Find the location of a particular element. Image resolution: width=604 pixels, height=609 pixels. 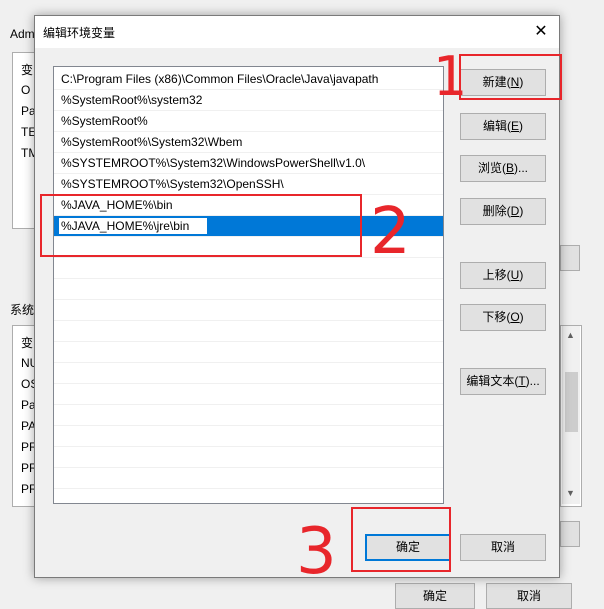

annotation-box-new-paths is located at coordinates (201, 225).